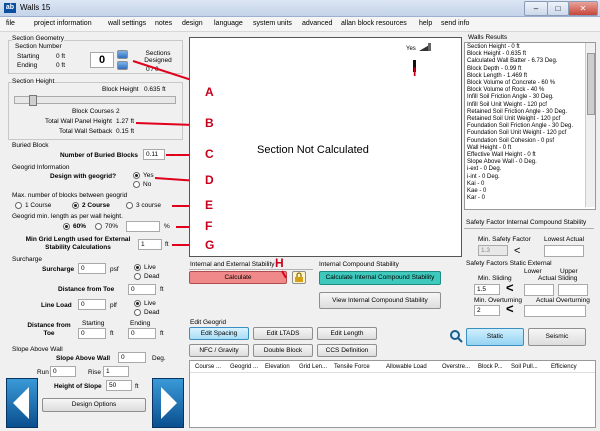 This screenshot has width=600, height=431. What do you see at coordinates (136, 175) in the screenshot?
I see `geogrid-yes-radio` at bounding box center [136, 175].